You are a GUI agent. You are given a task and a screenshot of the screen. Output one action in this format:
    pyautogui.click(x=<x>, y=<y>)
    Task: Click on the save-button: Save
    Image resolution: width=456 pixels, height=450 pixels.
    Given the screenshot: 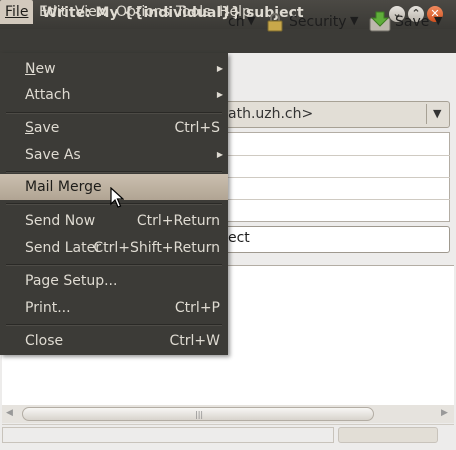 What is the action you would take?
    pyautogui.click(x=412, y=22)
    